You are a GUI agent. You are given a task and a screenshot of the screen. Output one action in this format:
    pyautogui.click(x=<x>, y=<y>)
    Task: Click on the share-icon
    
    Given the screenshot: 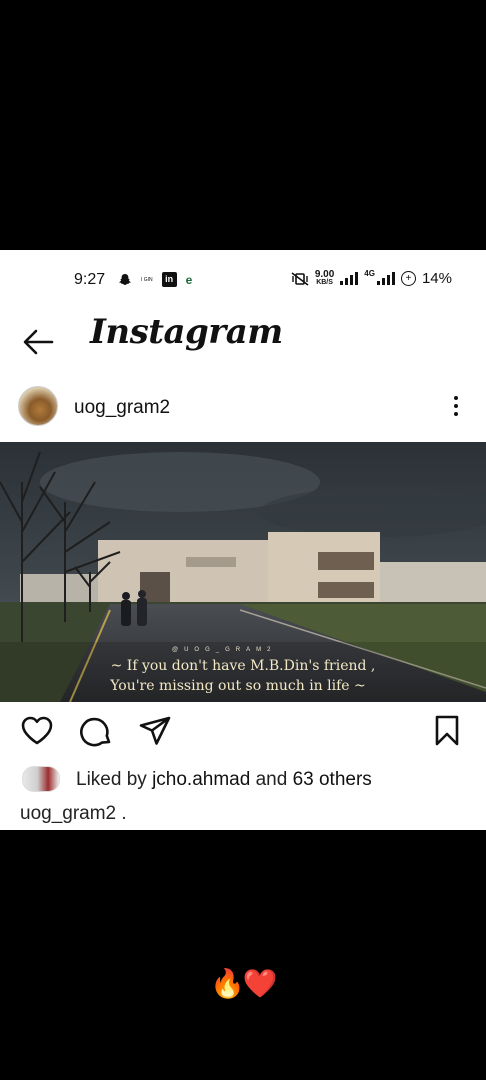 What is the action you would take?
    pyautogui.click(x=155, y=731)
    